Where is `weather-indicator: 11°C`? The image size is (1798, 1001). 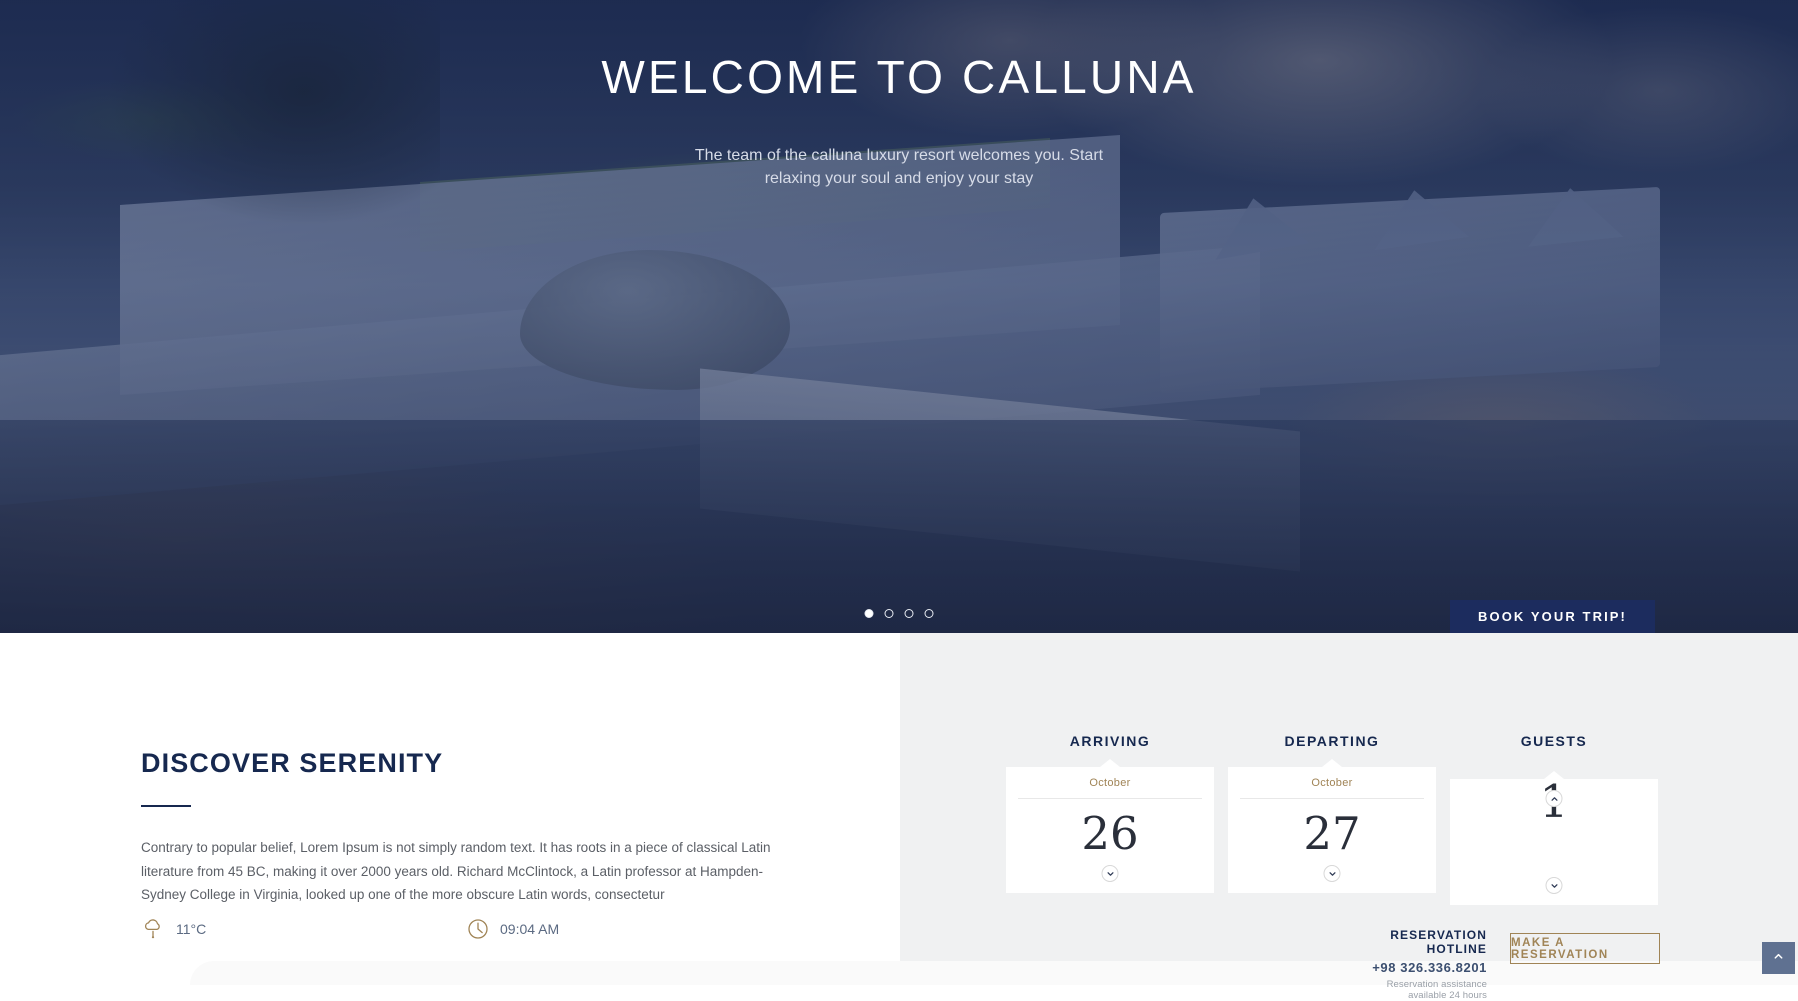
weather-indicator: 11°C is located at coordinates (173, 929).